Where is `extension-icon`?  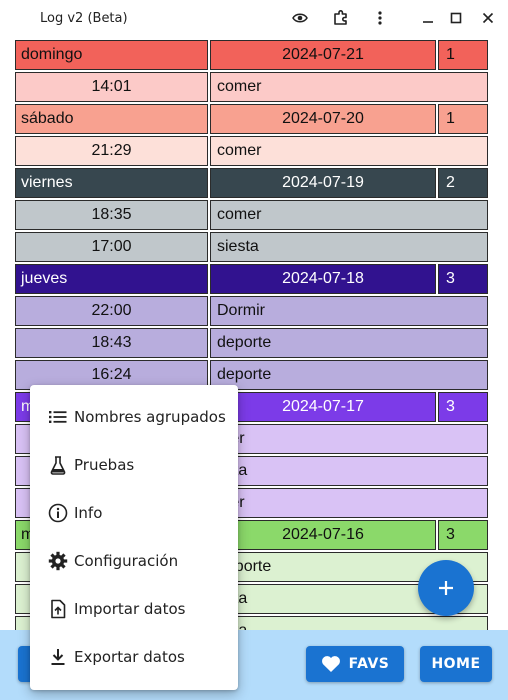
extension-icon is located at coordinates (341, 18).